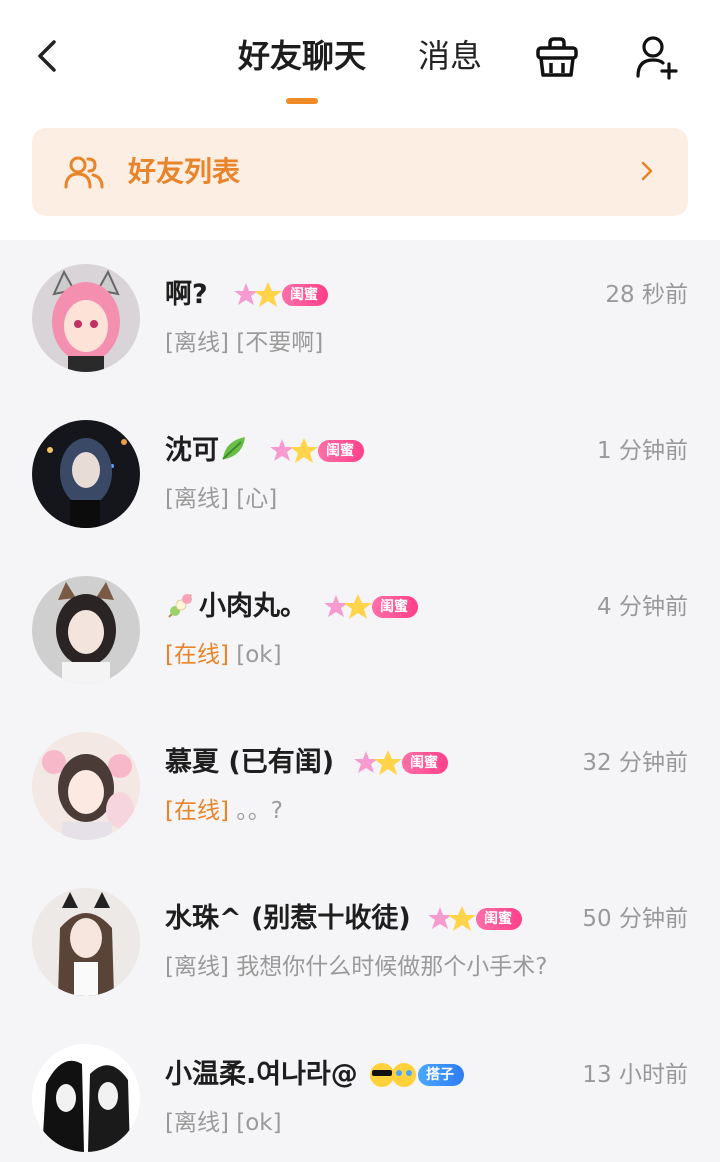 The height and width of the screenshot is (1162, 720). What do you see at coordinates (280, 343) in the screenshot?
I see `last-message: [不要啊]` at bounding box center [280, 343].